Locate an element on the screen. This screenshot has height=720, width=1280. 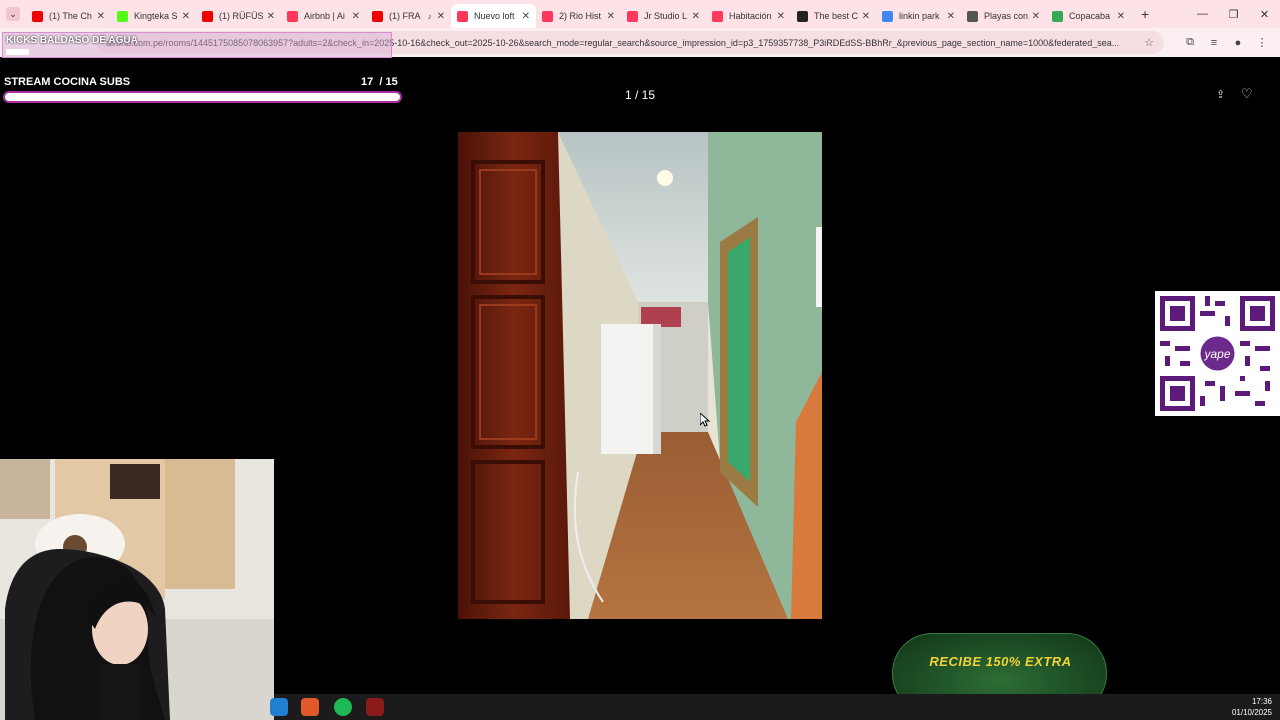
tab-title: Habitación is located at coordinates (750, 16).